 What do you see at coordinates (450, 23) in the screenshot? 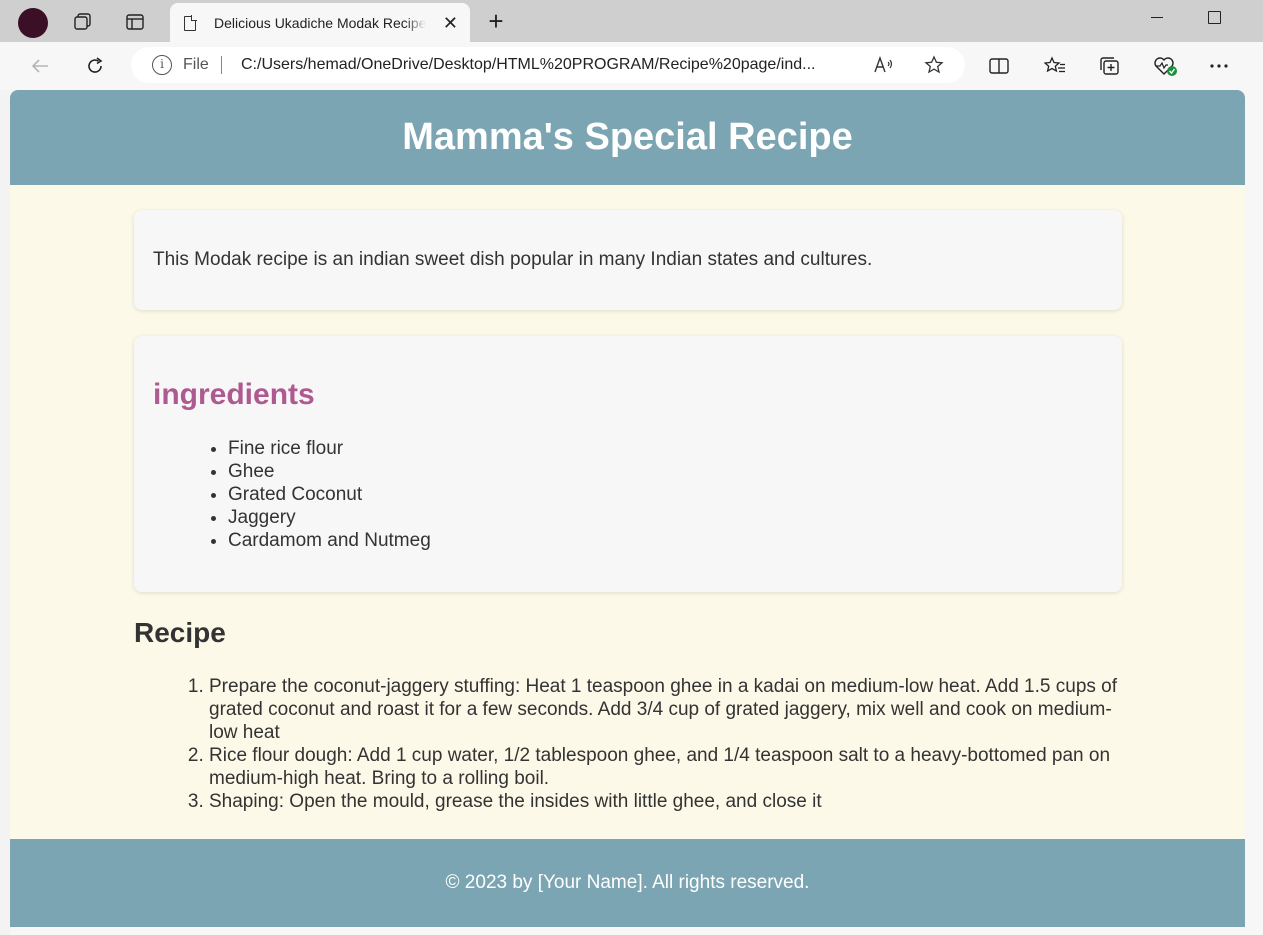
I see `close-tab-icon: ✕` at bounding box center [450, 23].